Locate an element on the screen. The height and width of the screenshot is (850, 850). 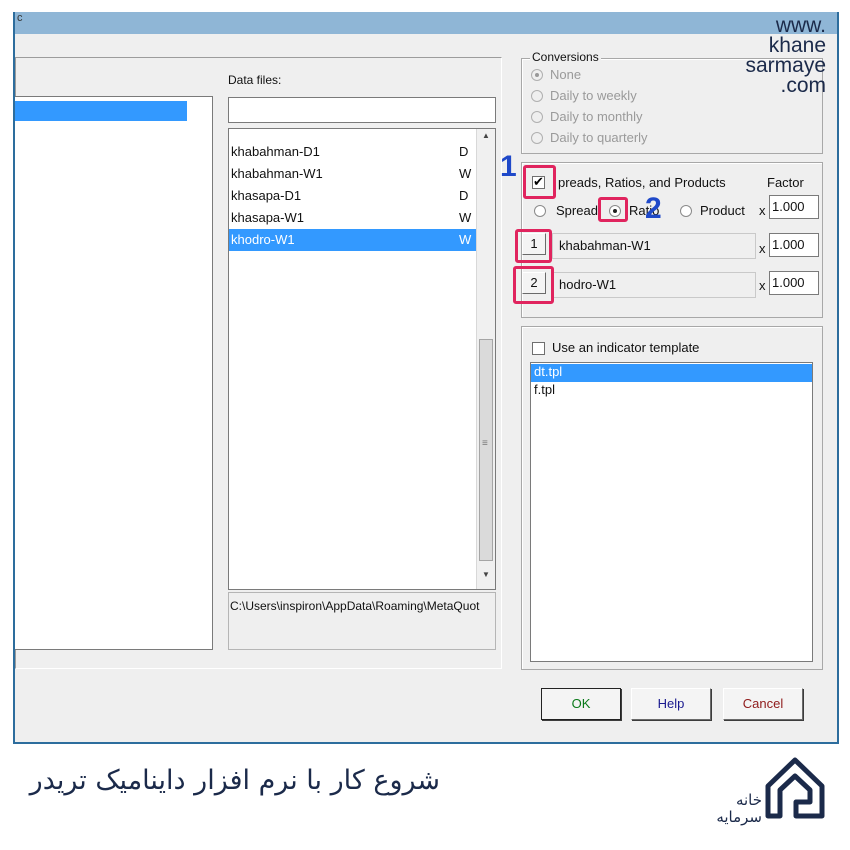
scroll-up-arrow-icon: ▲ is located at coordinates (486, 135).